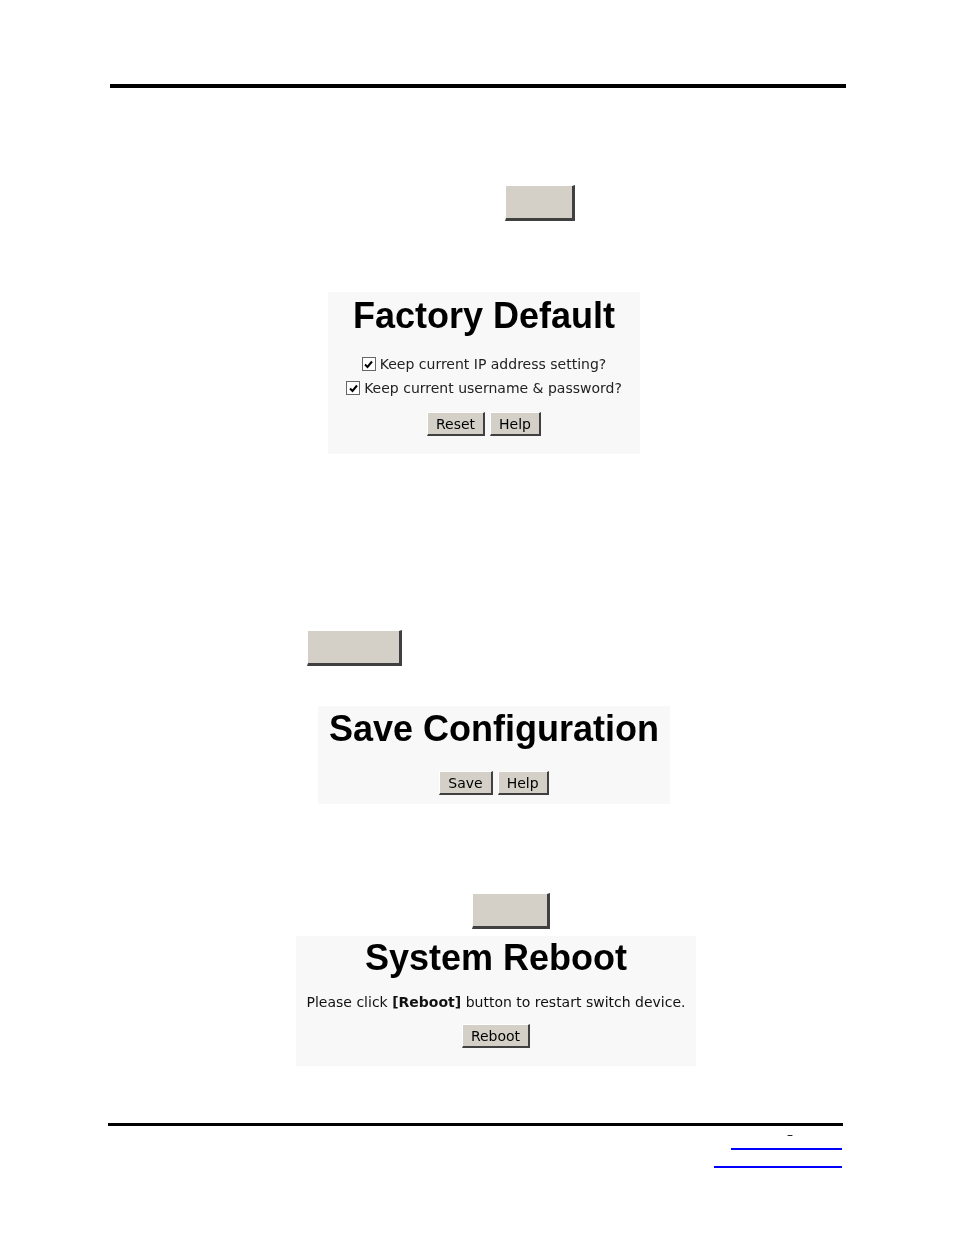 This screenshot has width=954, height=1235. What do you see at coordinates (484, 316) in the screenshot?
I see `page-title: Factory Default` at bounding box center [484, 316].